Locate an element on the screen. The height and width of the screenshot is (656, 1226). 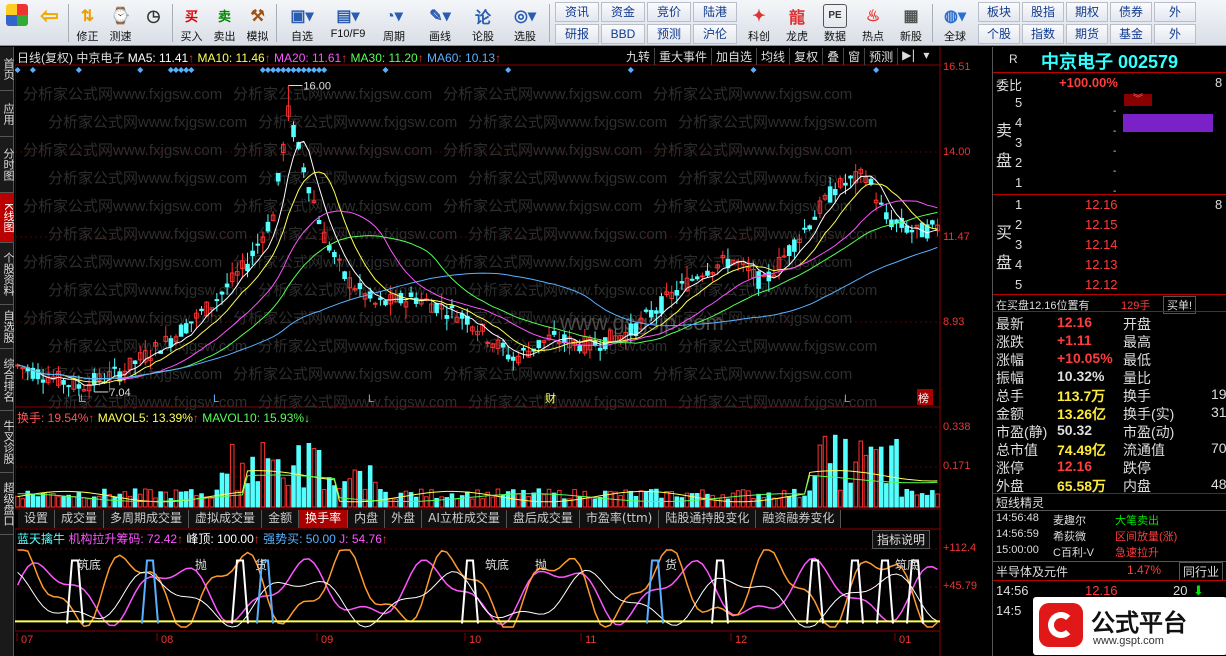
quick-link-london: 沪伦 is located at coordinates (715, 33).